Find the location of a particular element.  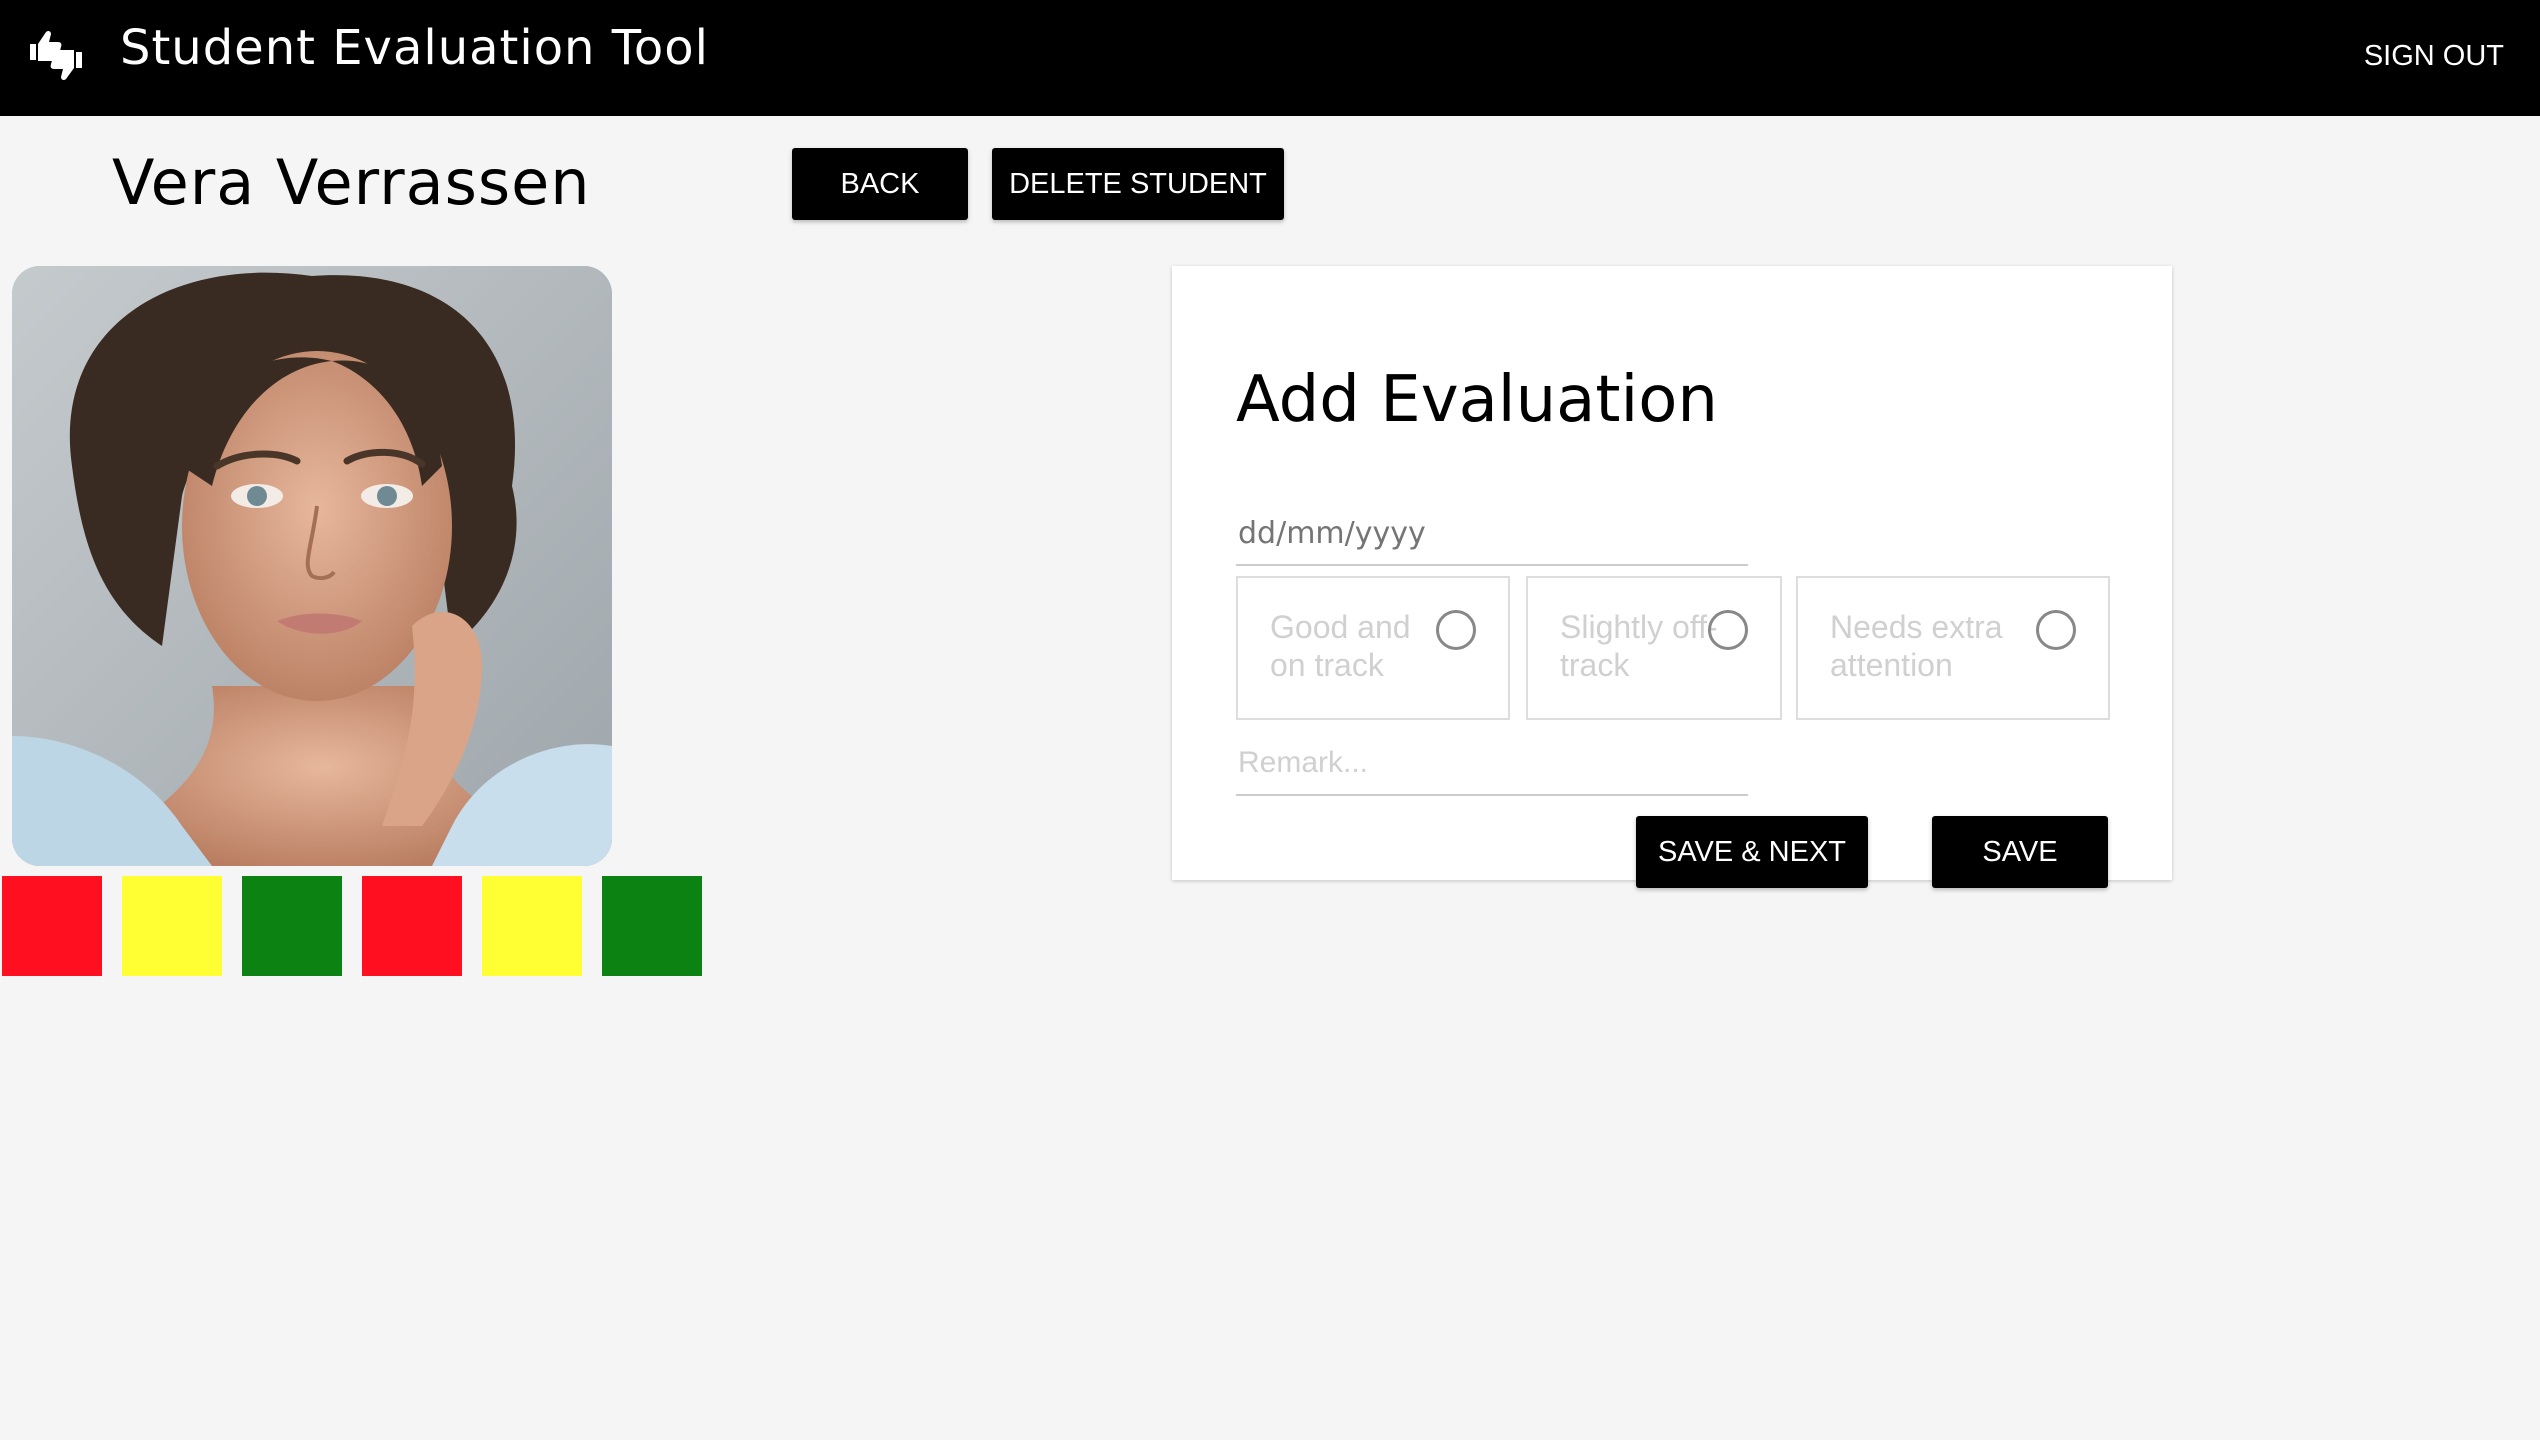

sign-out-link: SIGN OUT is located at coordinates (2434, 56).